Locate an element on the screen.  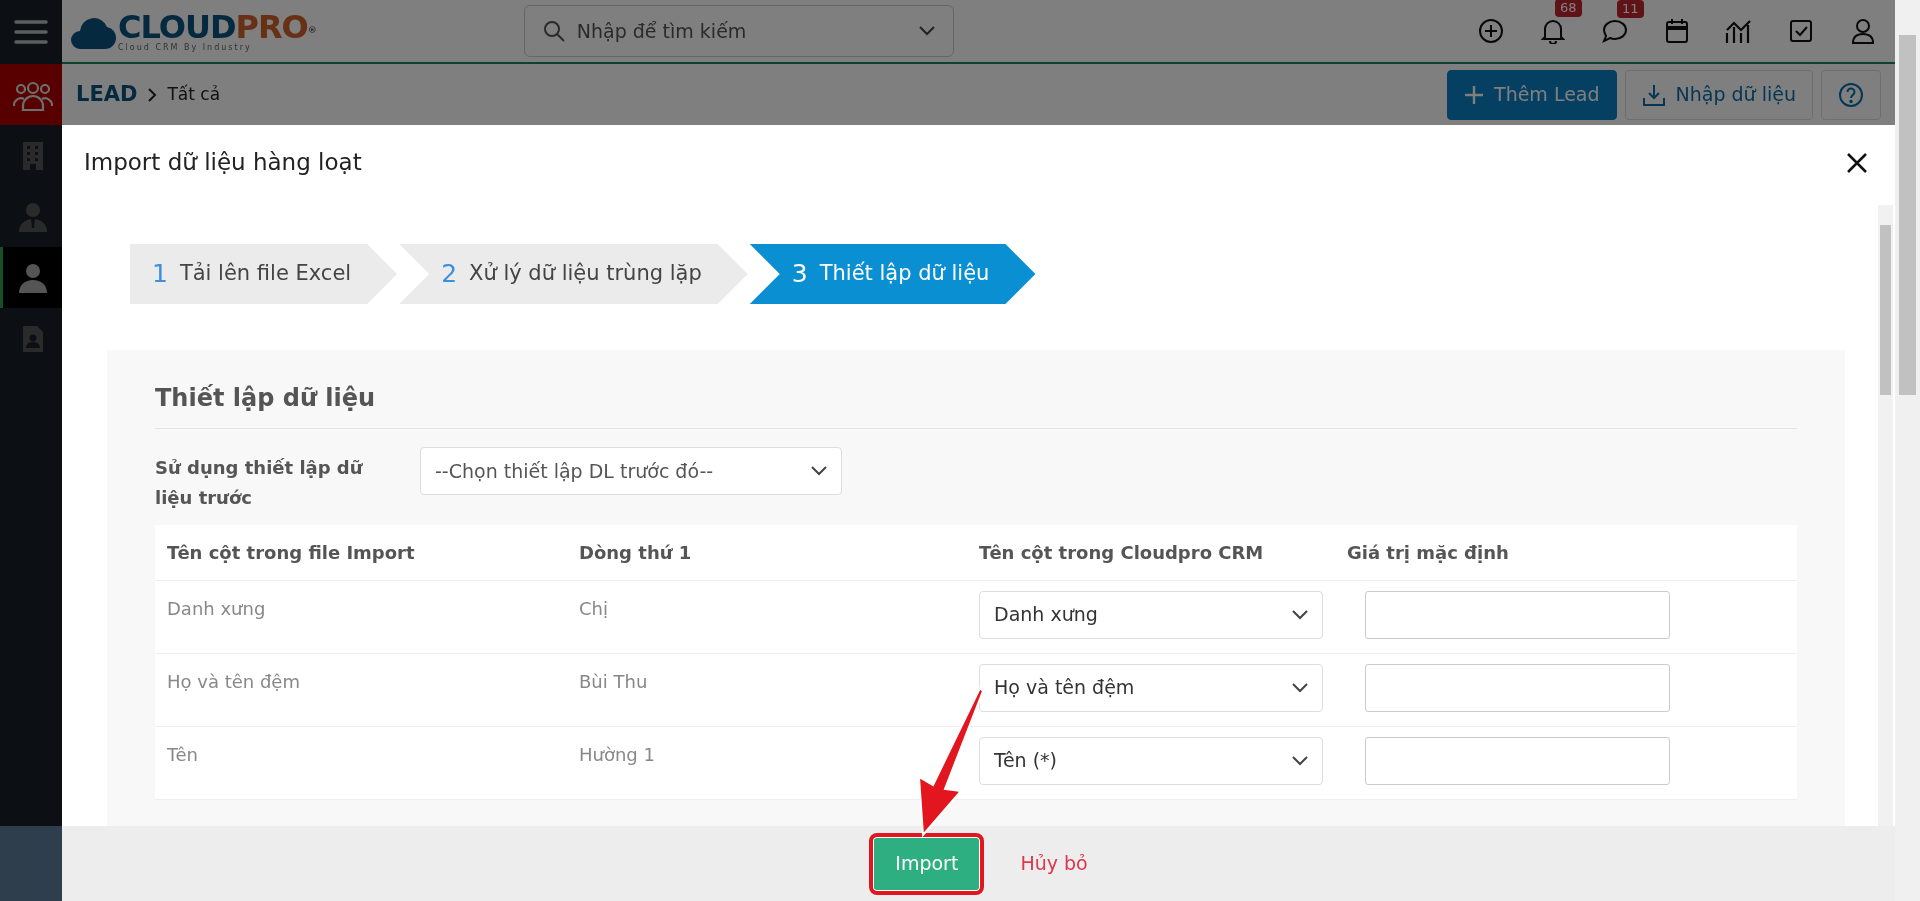
table-cell: Tên is located at coordinates (182, 754).